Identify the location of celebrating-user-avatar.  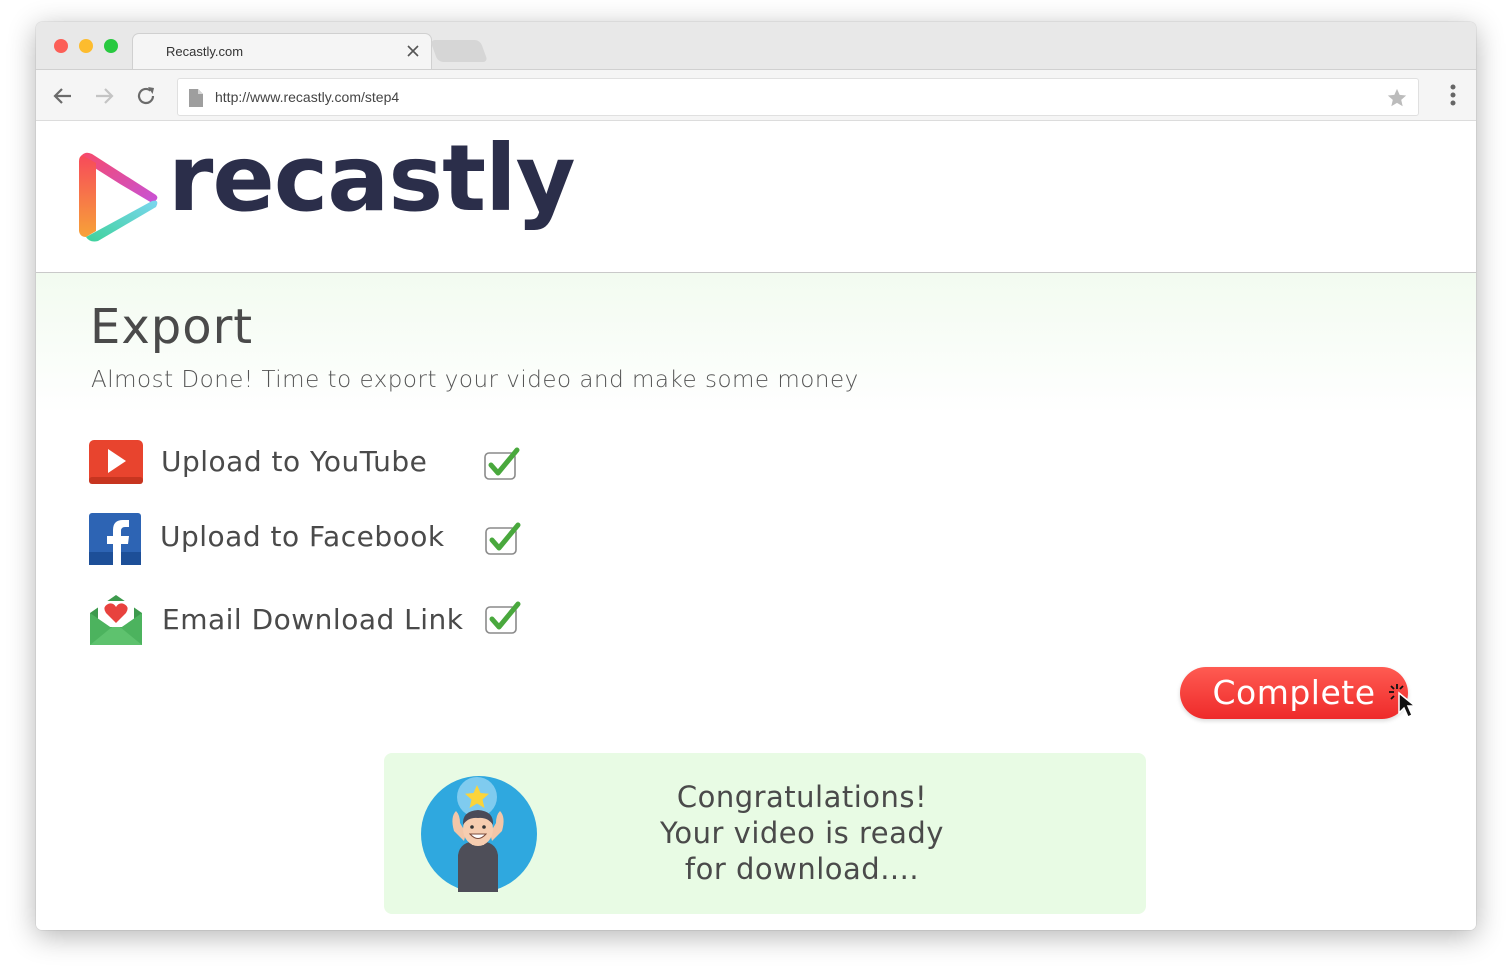
(479, 834).